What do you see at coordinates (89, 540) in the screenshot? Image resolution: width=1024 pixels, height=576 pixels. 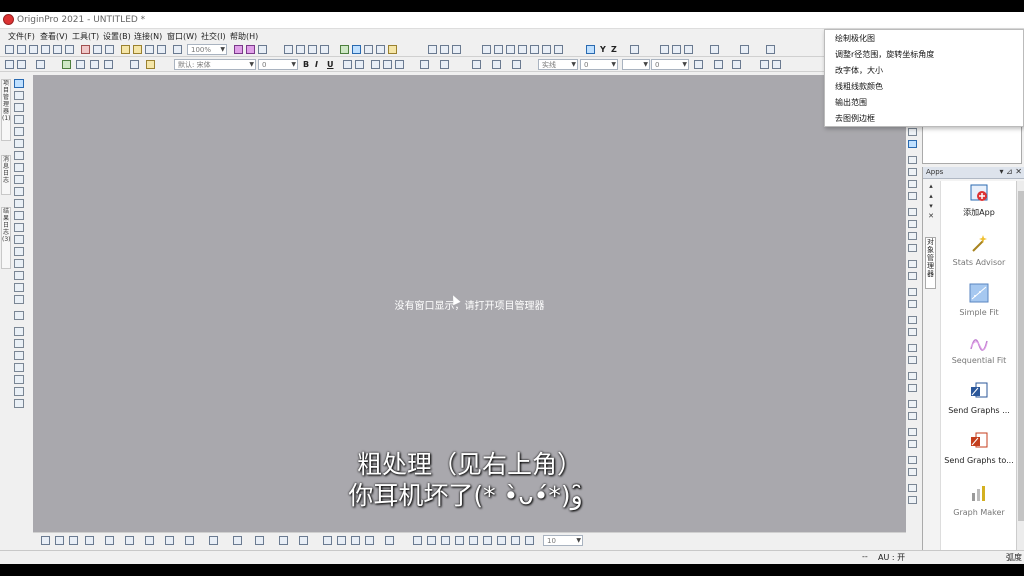 I see `column-plot-icon` at bounding box center [89, 540].